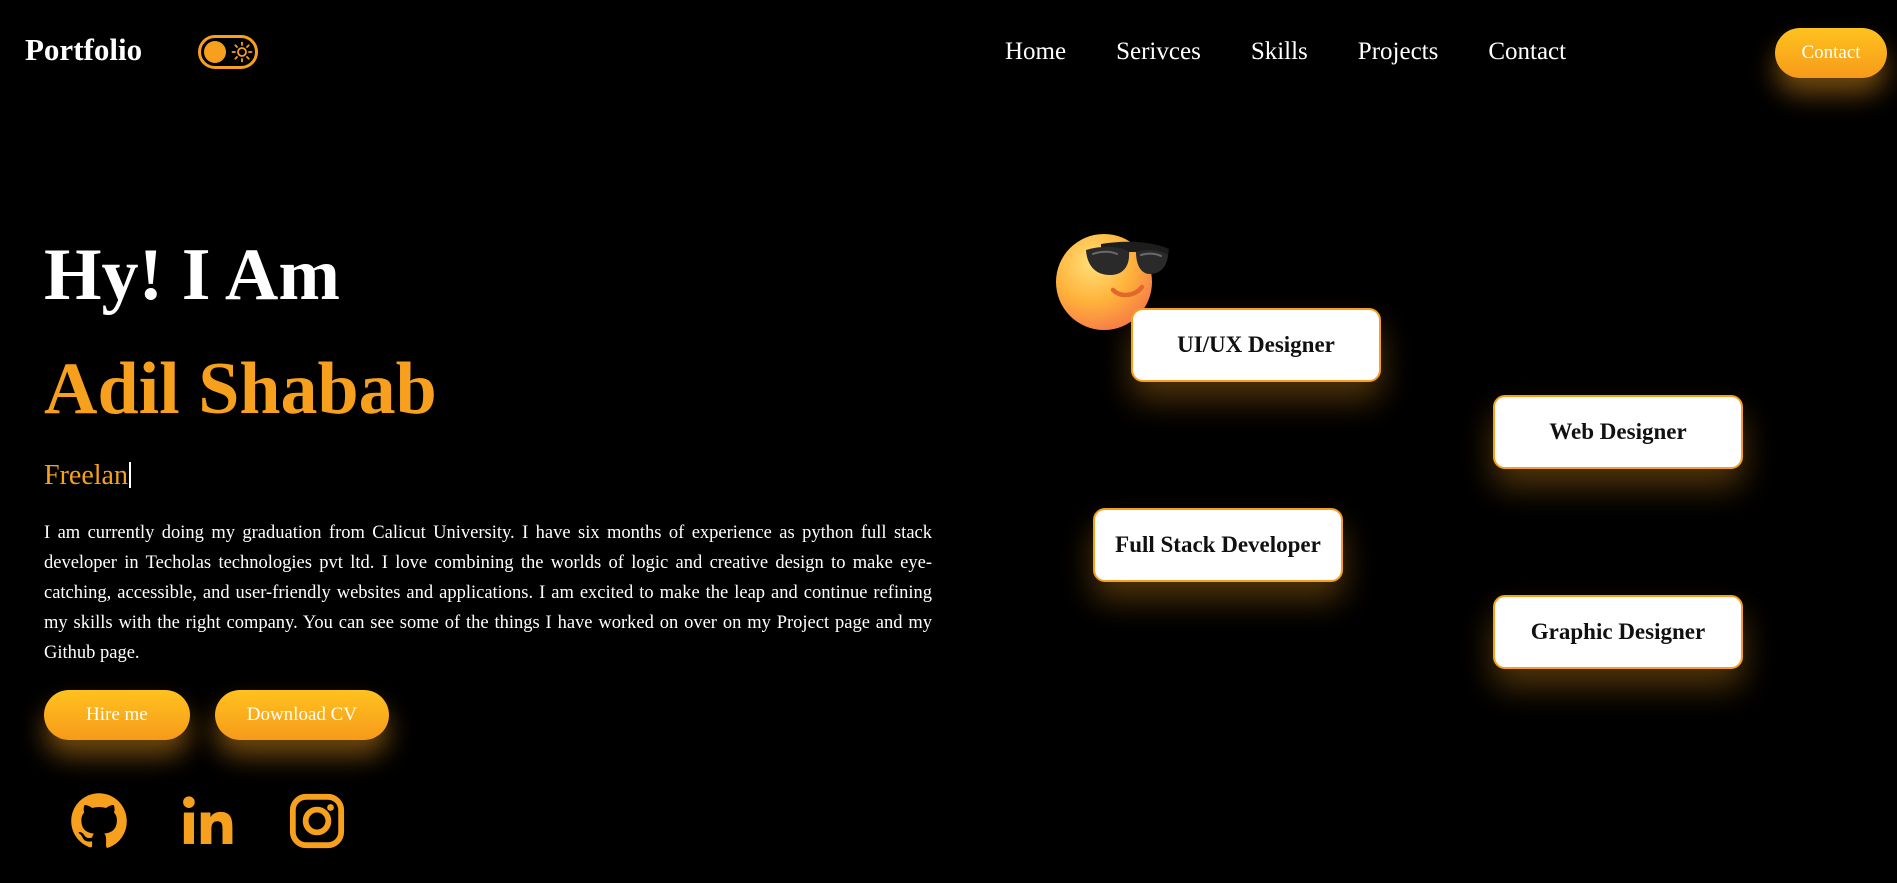  I want to click on hero-greeting: Hy! I Am, so click(192, 275).